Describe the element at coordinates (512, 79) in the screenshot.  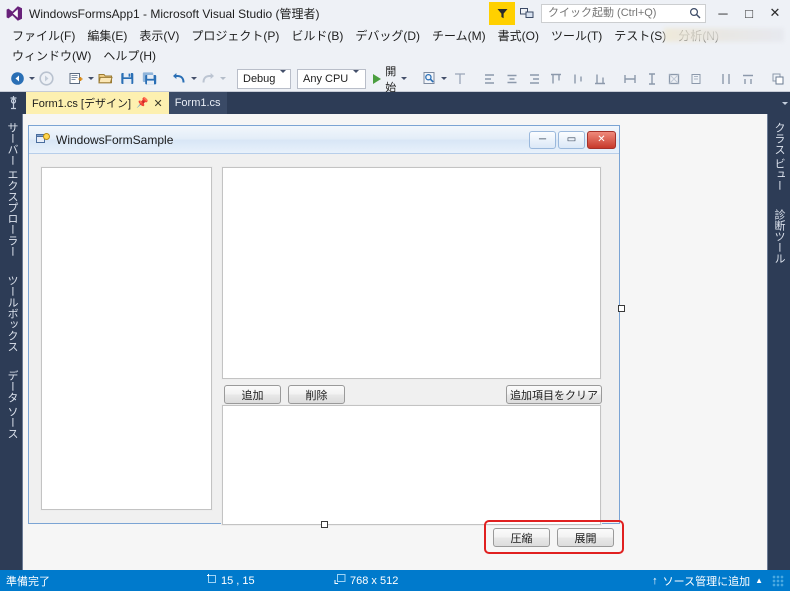
I see `align-centers-icon` at that location.